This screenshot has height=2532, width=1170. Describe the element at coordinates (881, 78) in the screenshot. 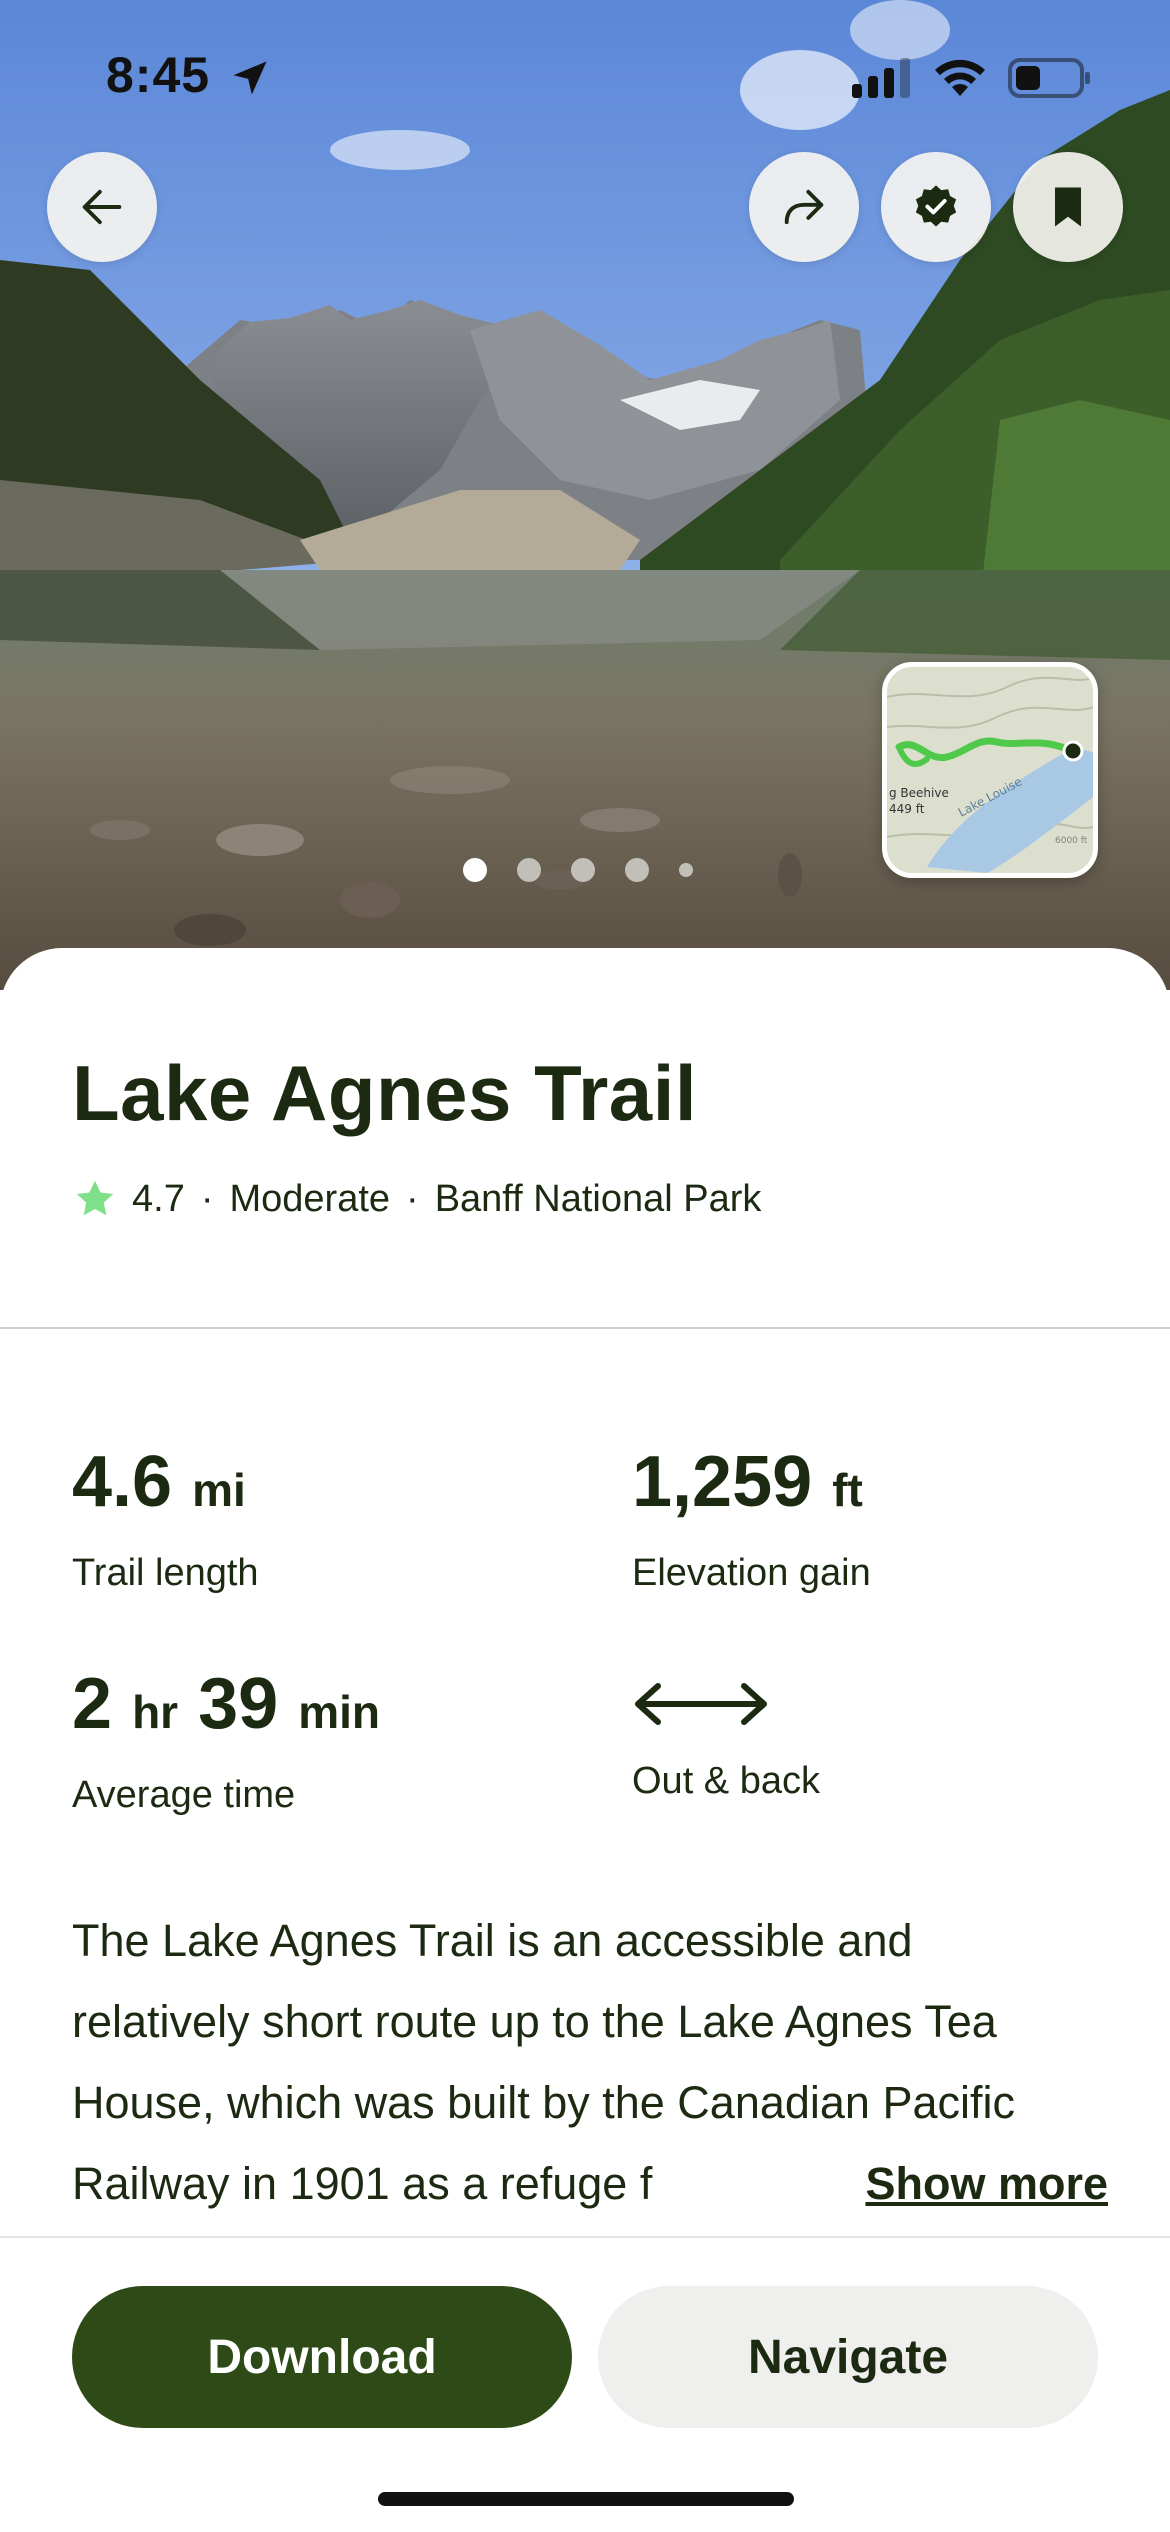

I see `cellular-signal-icon` at that location.